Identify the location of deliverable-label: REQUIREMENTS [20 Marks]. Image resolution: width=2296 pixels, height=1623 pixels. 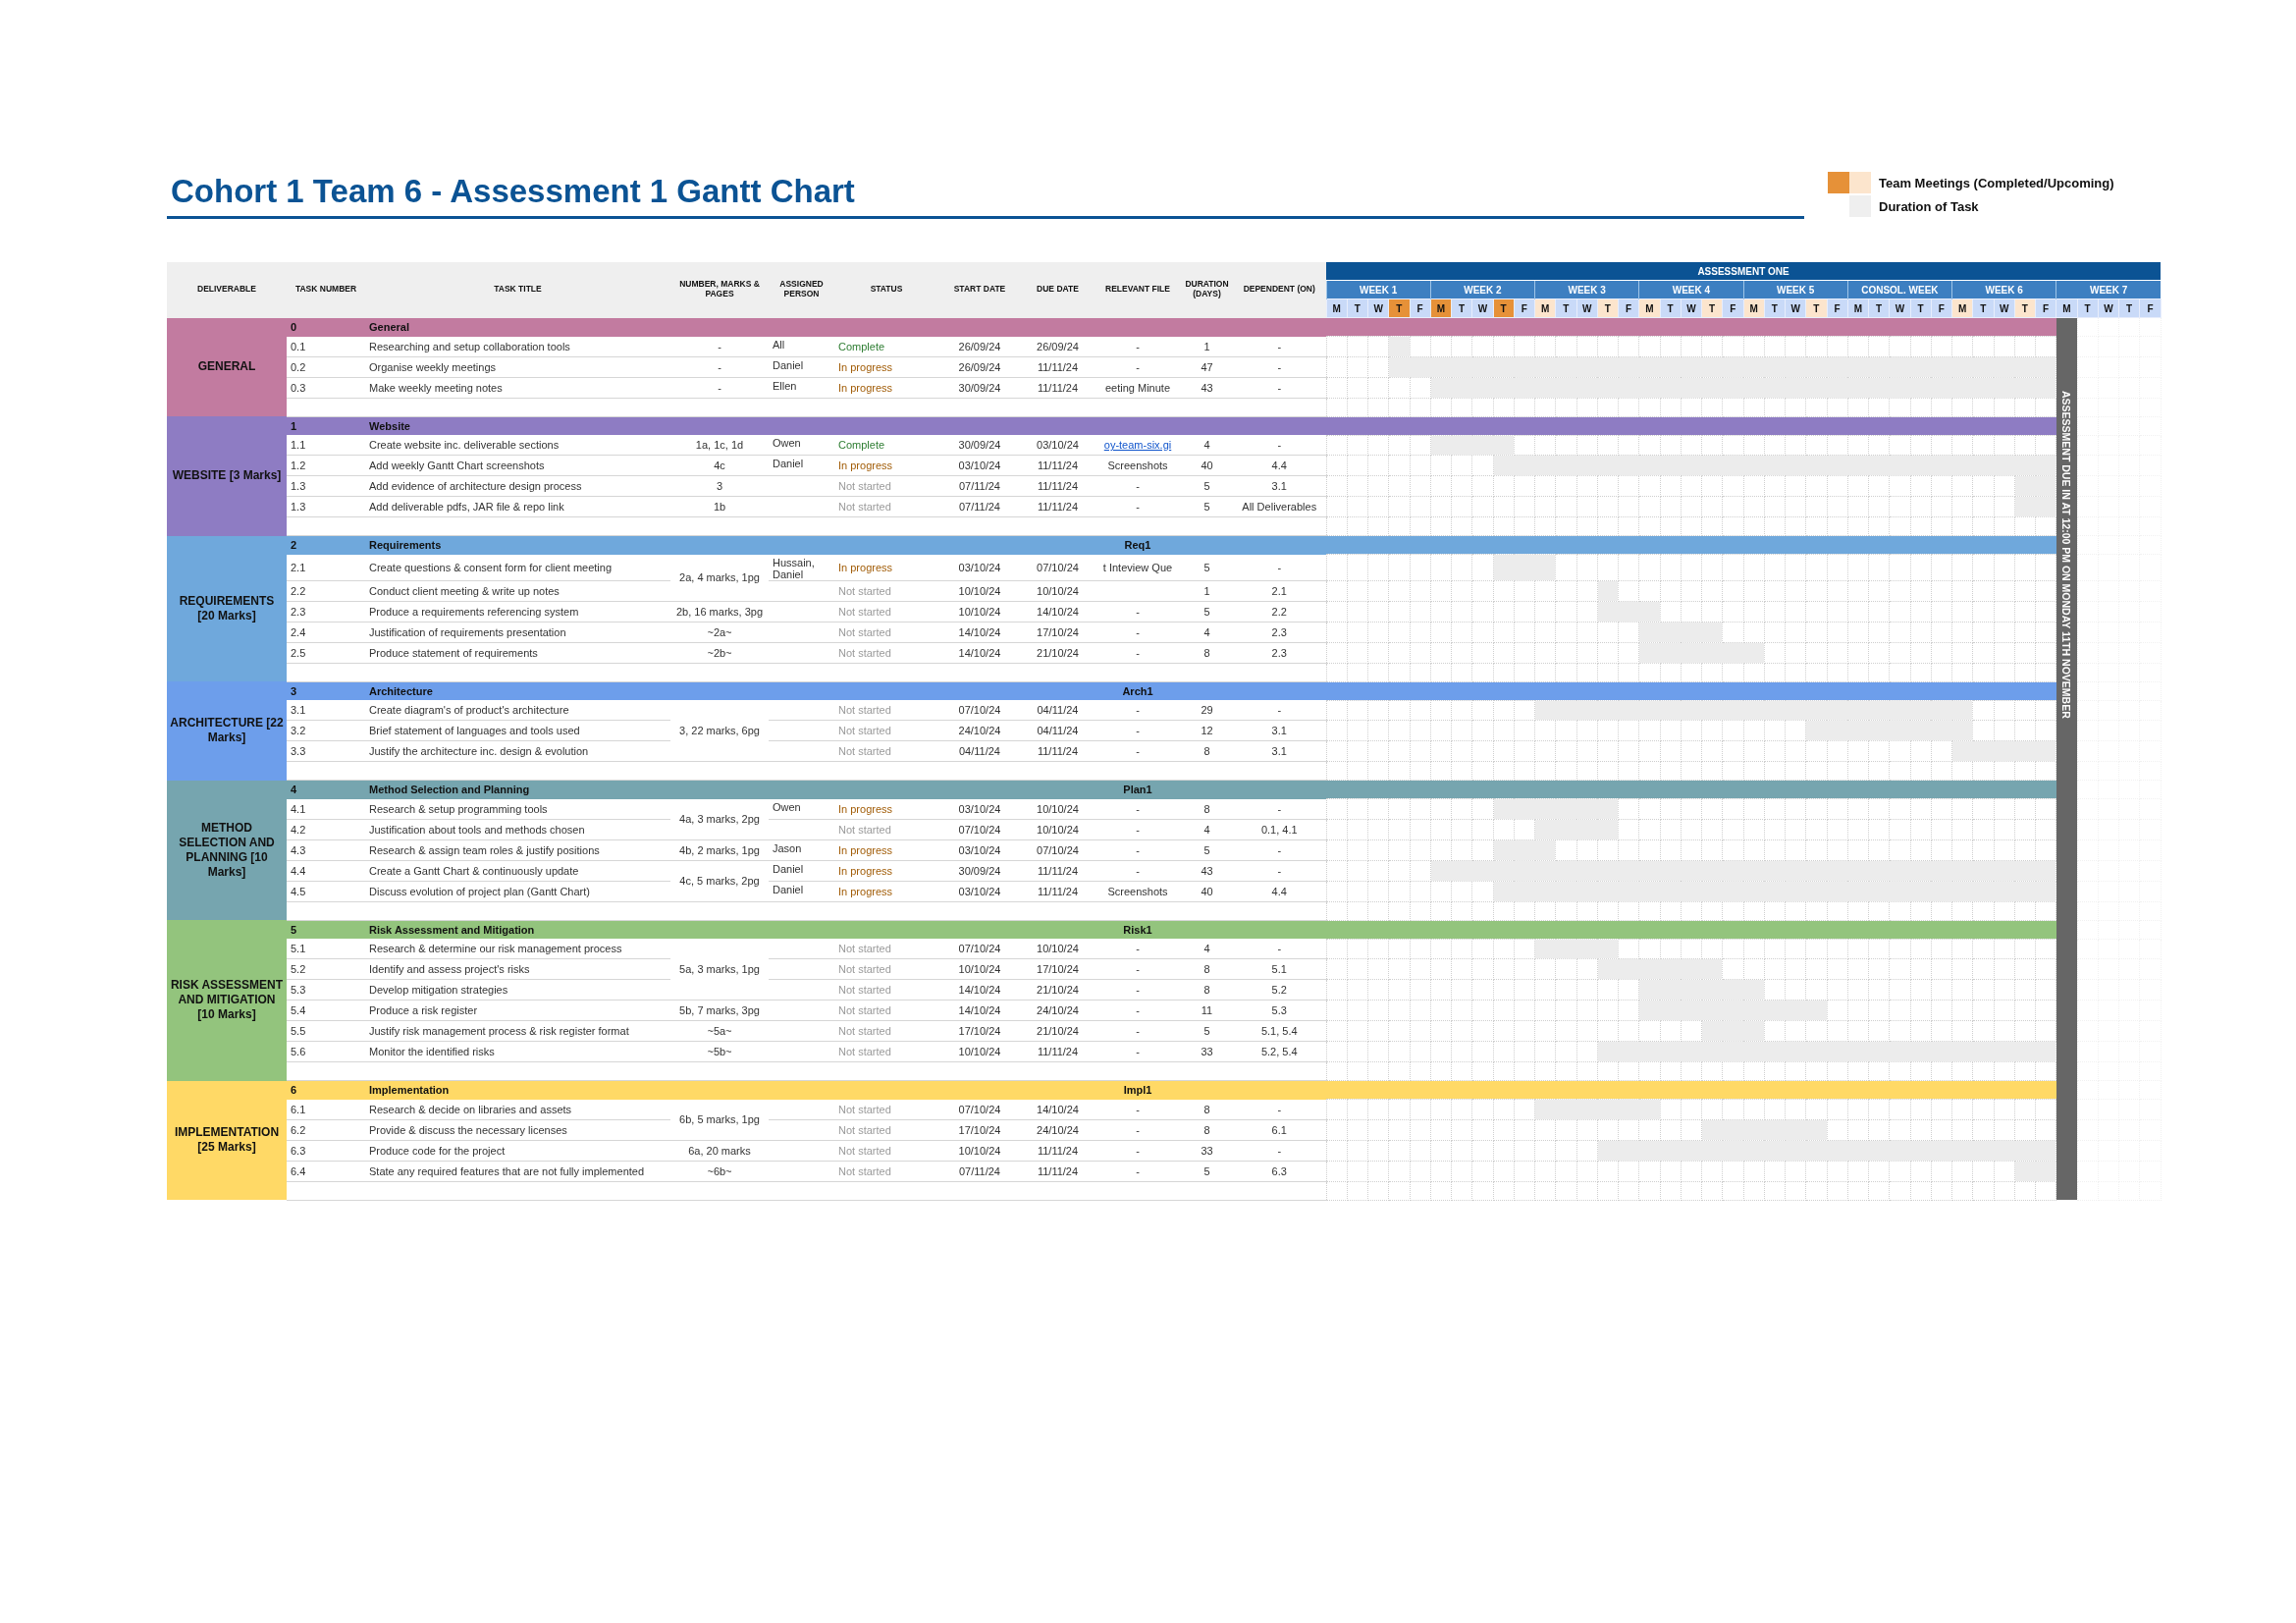
(227, 608).